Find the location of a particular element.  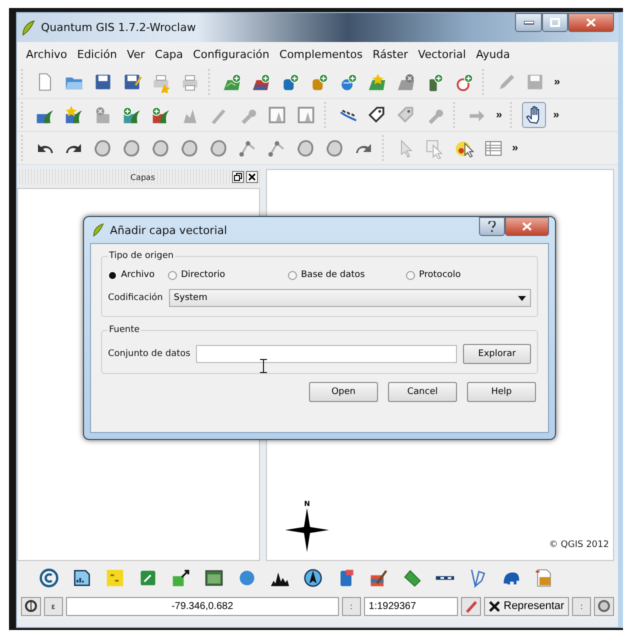

group-title: Fuente is located at coordinates (124, 330).